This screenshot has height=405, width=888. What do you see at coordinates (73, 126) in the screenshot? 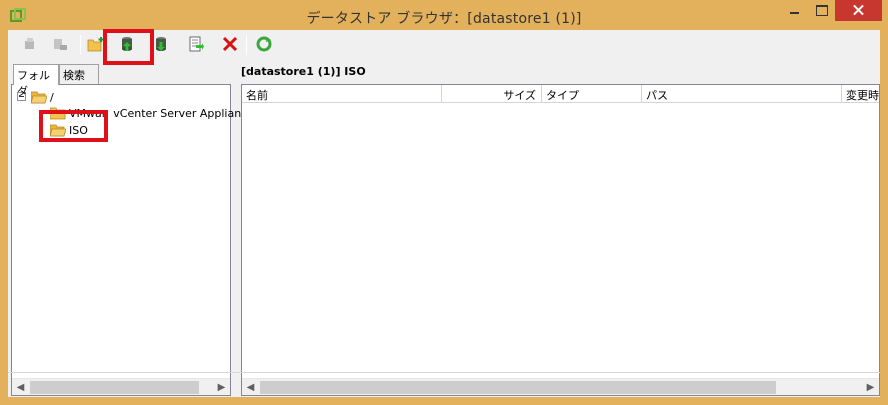
I see `iso-highlight-box` at bounding box center [73, 126].